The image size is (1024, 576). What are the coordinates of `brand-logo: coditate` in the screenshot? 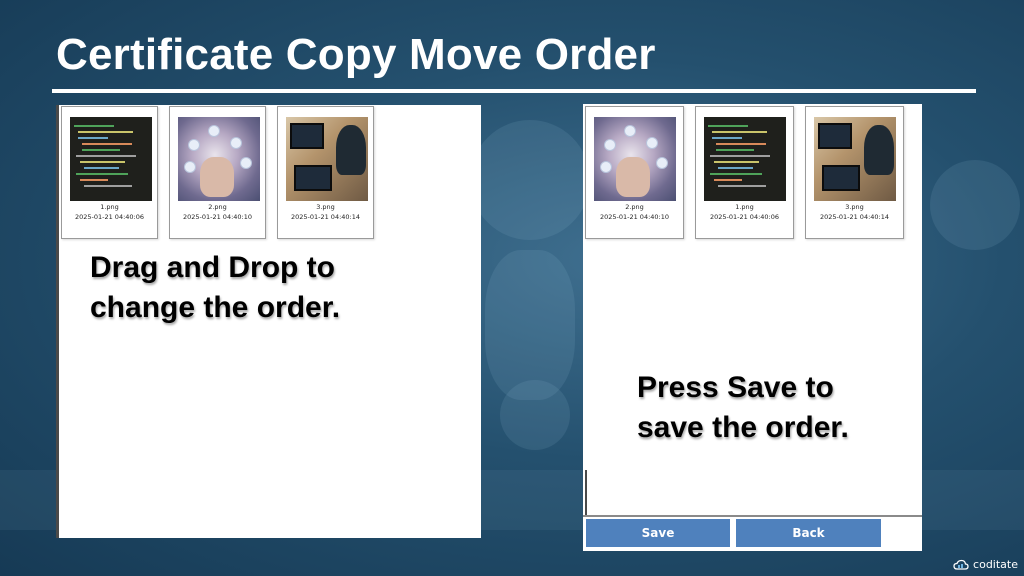 It's located at (985, 564).